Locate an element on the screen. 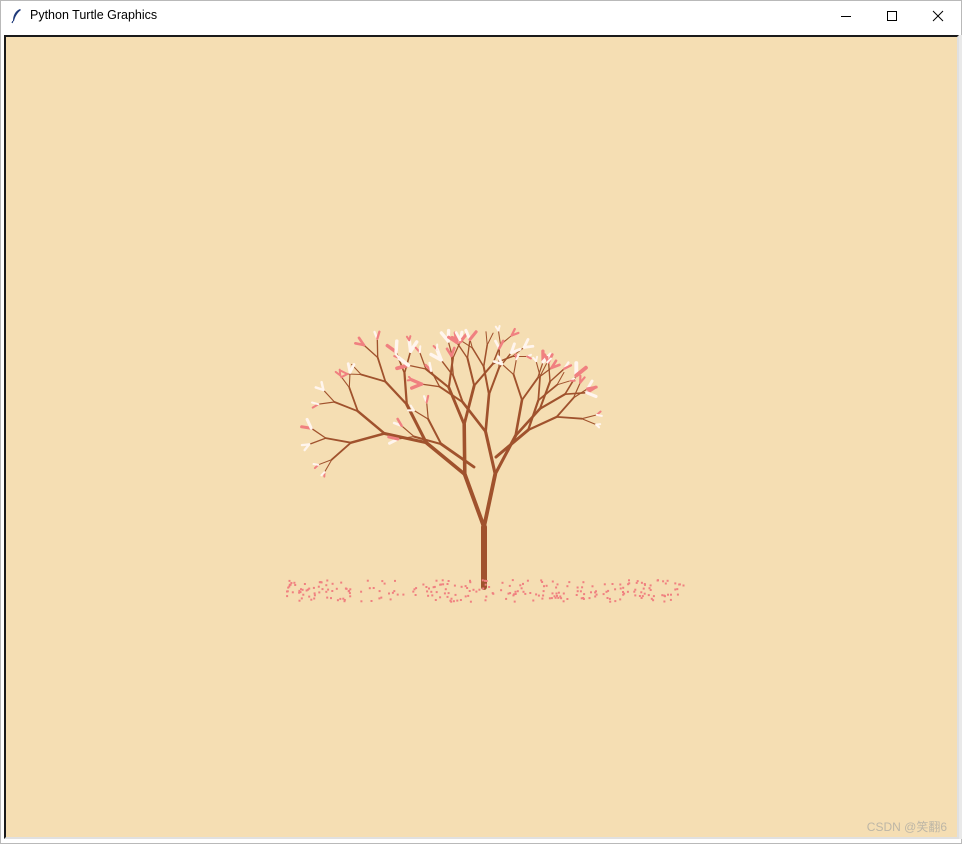 The width and height of the screenshot is (962, 844). maximize-icon is located at coordinates (892, 16).